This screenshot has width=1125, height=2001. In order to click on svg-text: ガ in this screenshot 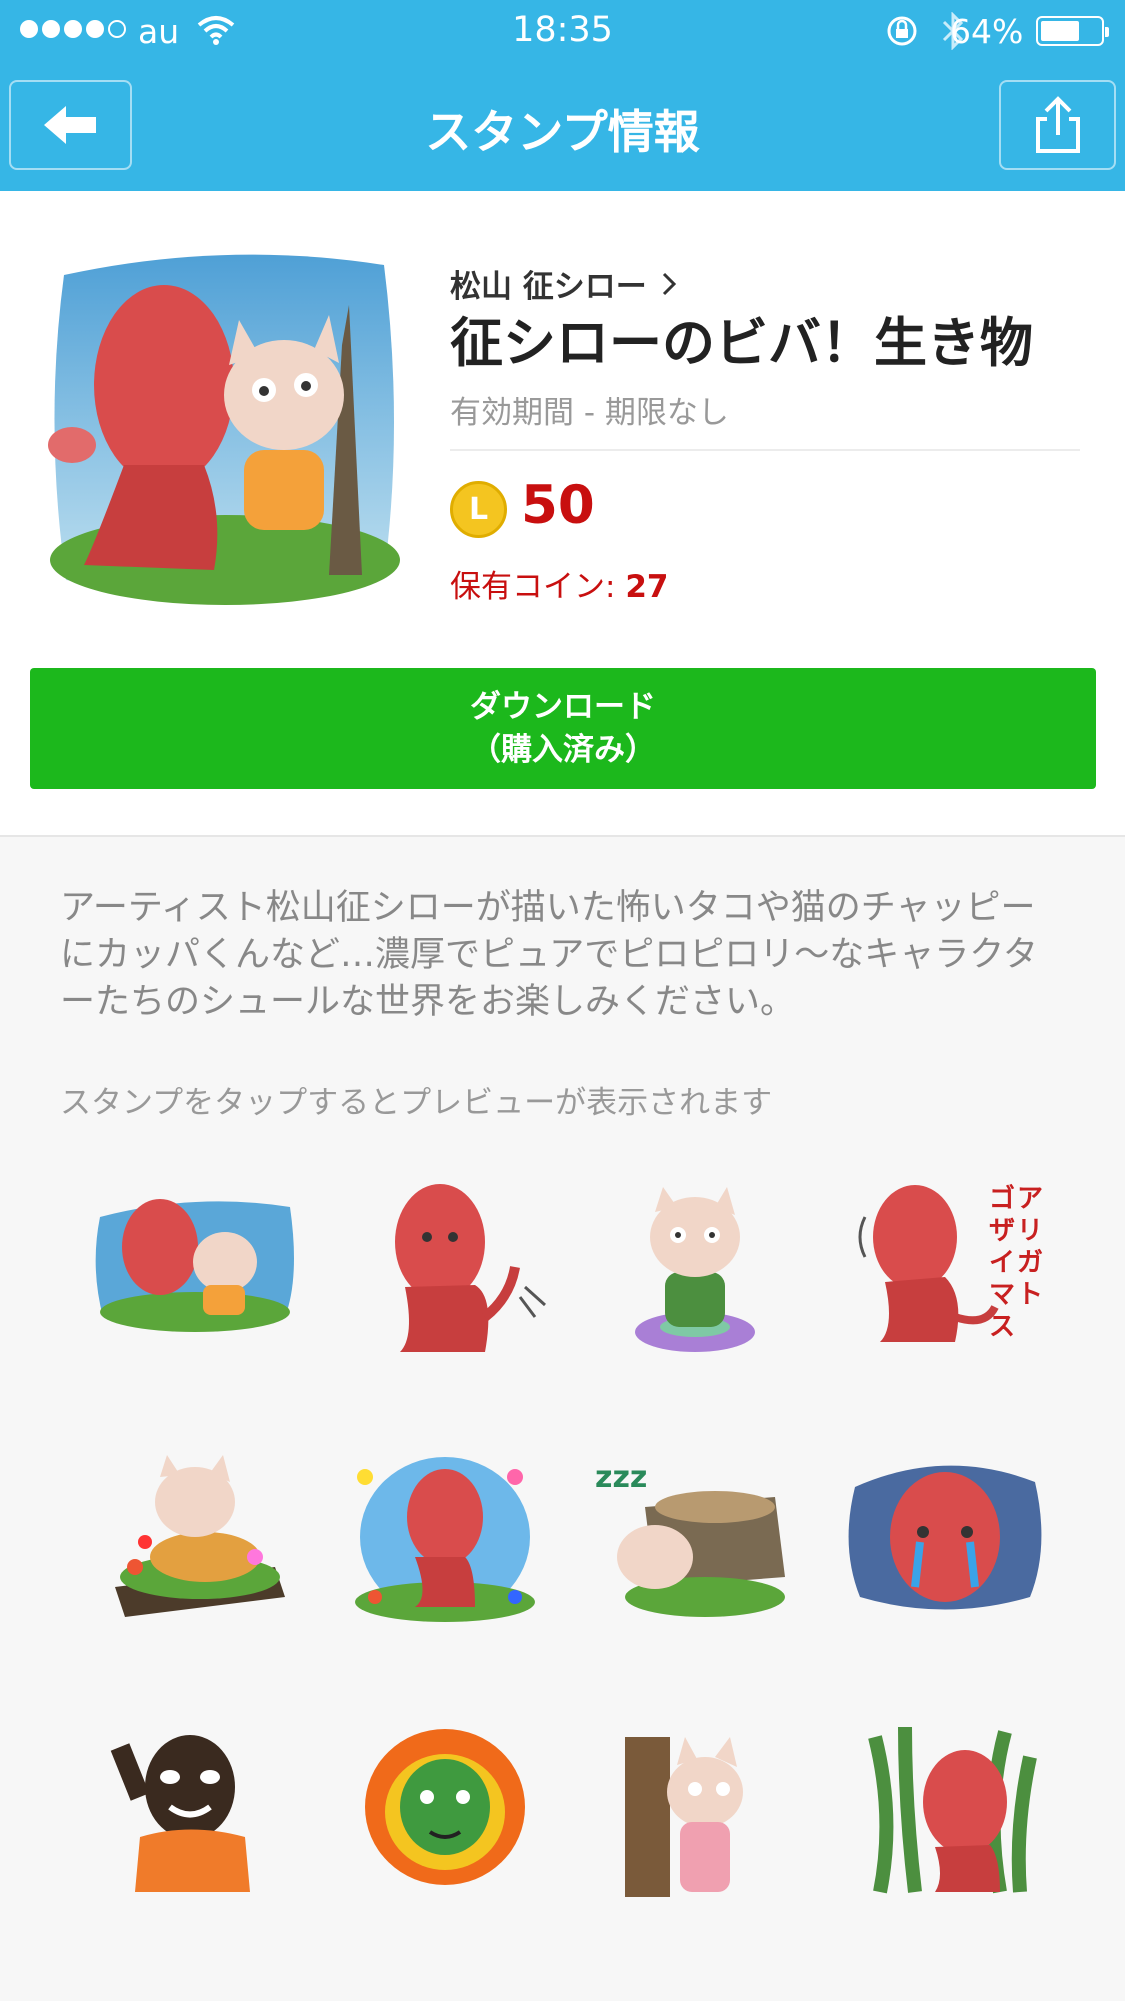, I will do `click(1030, 1263)`.